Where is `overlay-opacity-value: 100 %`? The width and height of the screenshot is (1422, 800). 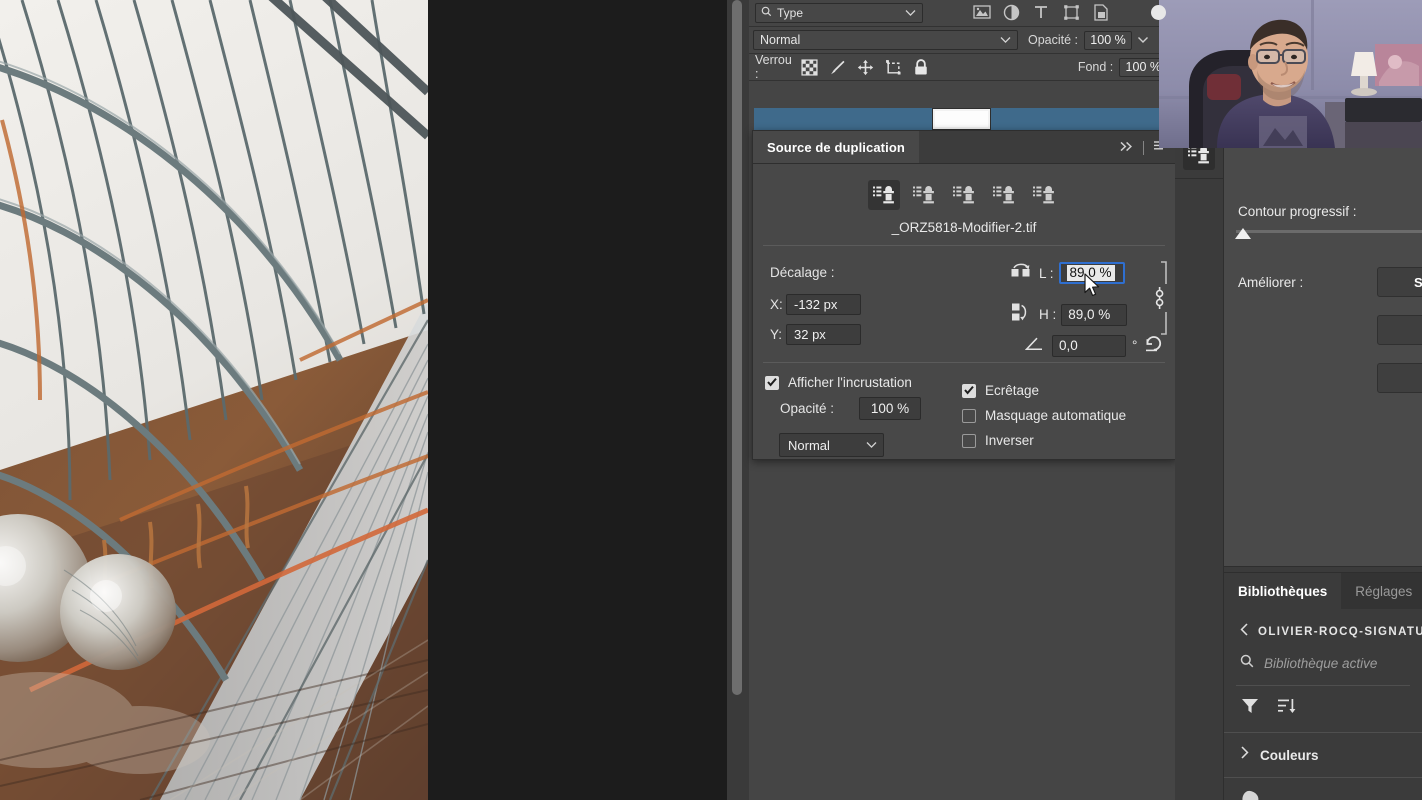 overlay-opacity-value: 100 % is located at coordinates (890, 408).